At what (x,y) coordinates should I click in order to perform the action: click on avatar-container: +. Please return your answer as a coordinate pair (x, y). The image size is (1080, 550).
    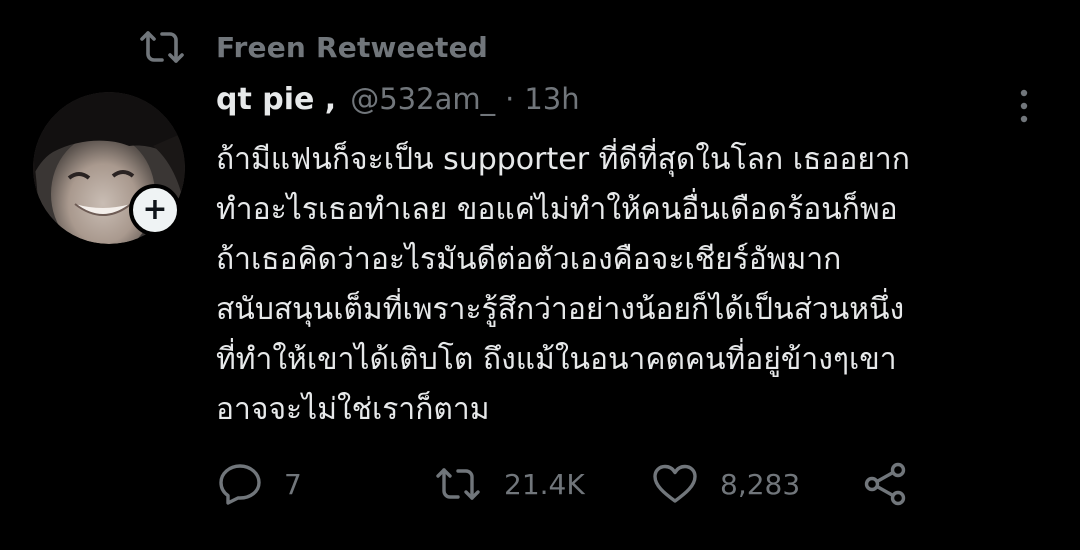
    Looking at the image, I should click on (109, 168).